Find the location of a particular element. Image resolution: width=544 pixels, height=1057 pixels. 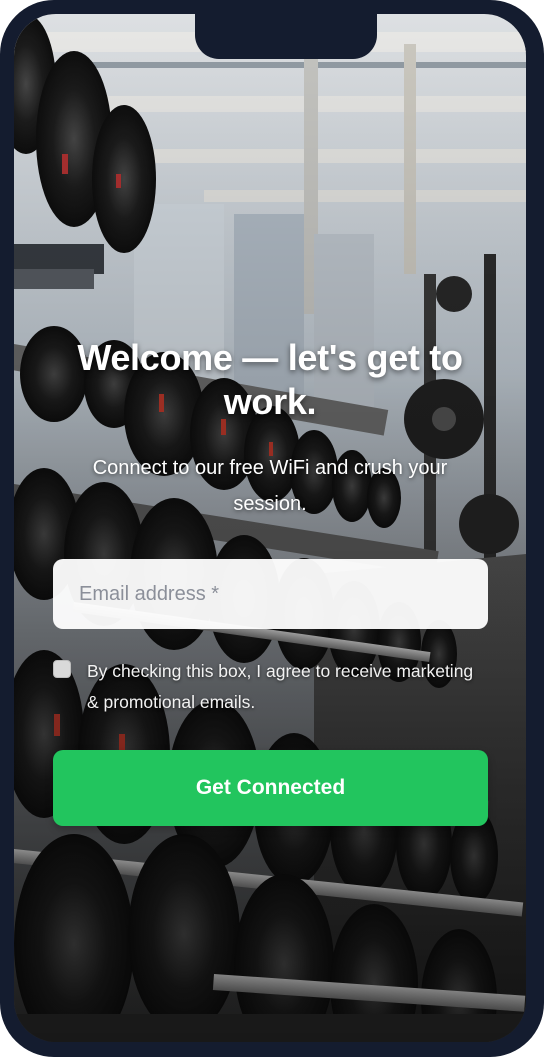

get-connected-button: Get Connected is located at coordinates (270, 788).